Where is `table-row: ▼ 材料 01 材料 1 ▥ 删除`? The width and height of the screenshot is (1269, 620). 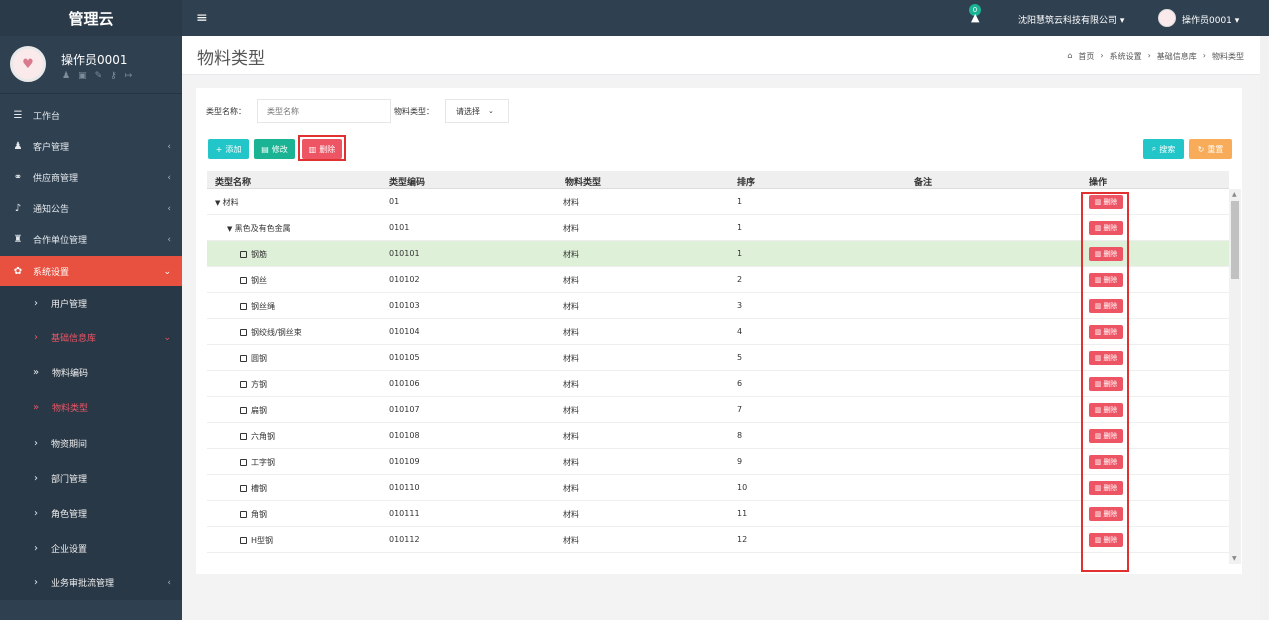
table-row: ▼ 材料 01 材料 1 ▥ 删除 is located at coordinates (718, 202).